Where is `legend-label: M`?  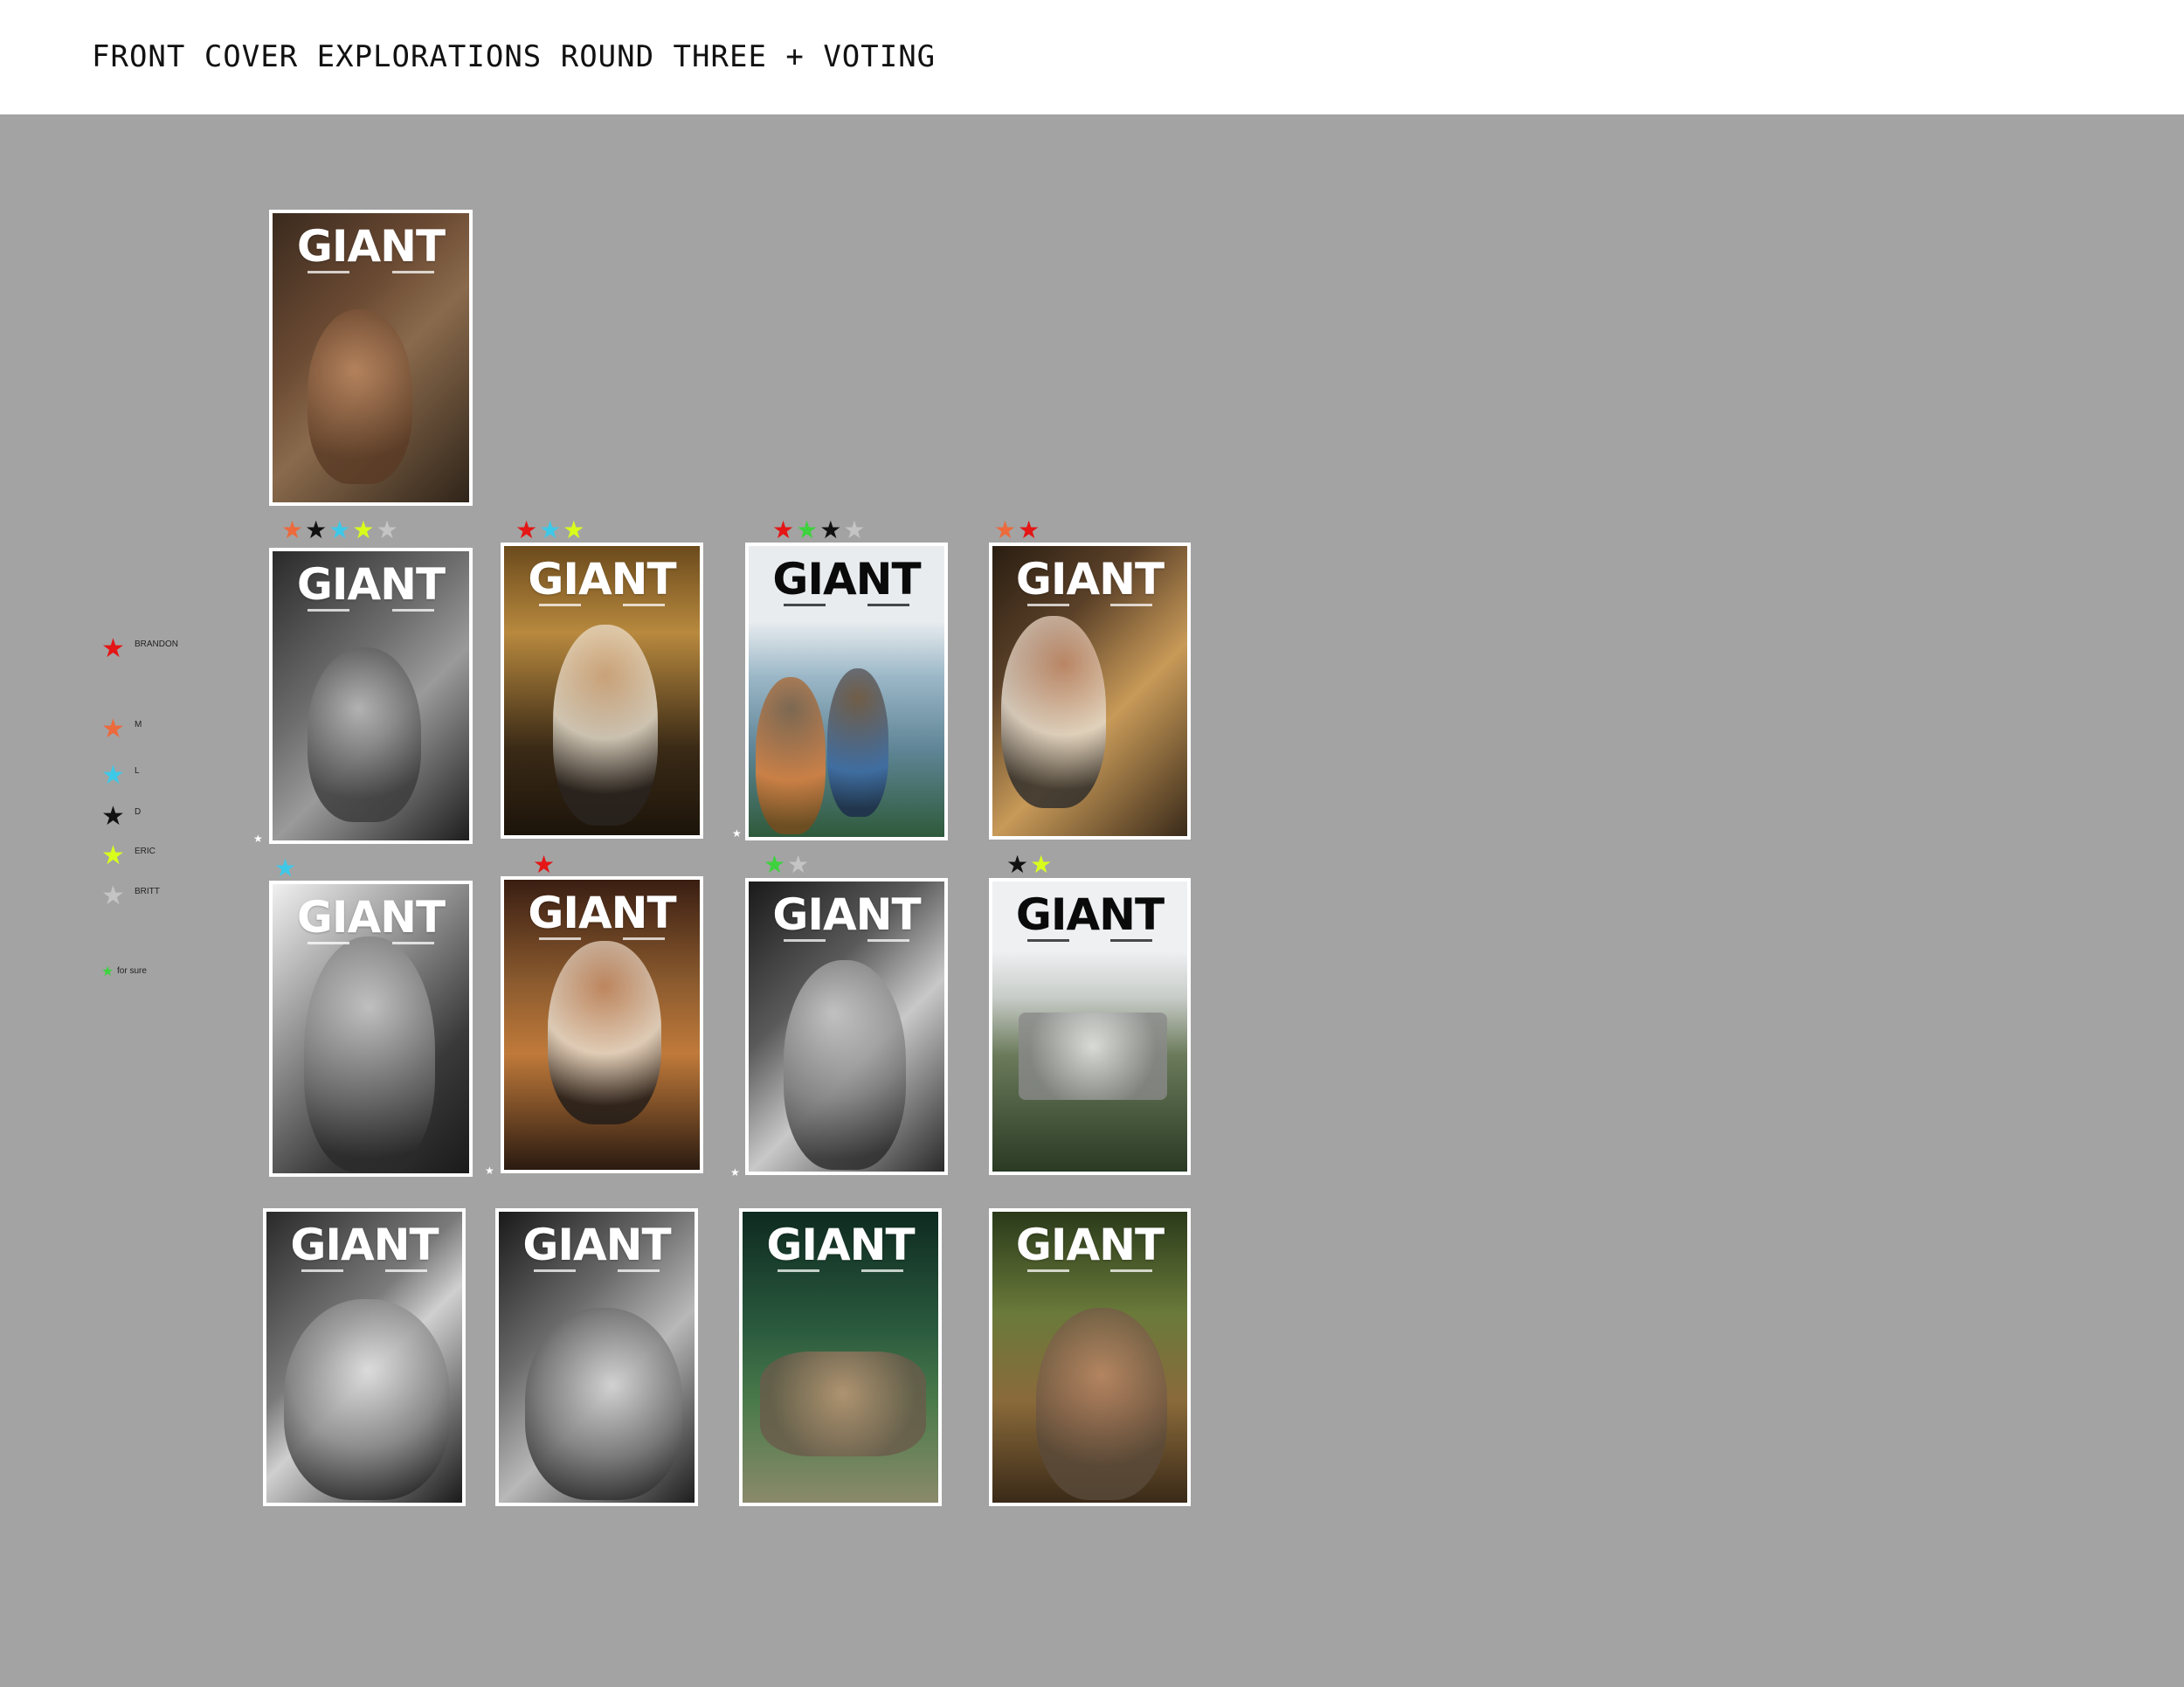 legend-label: M is located at coordinates (138, 724).